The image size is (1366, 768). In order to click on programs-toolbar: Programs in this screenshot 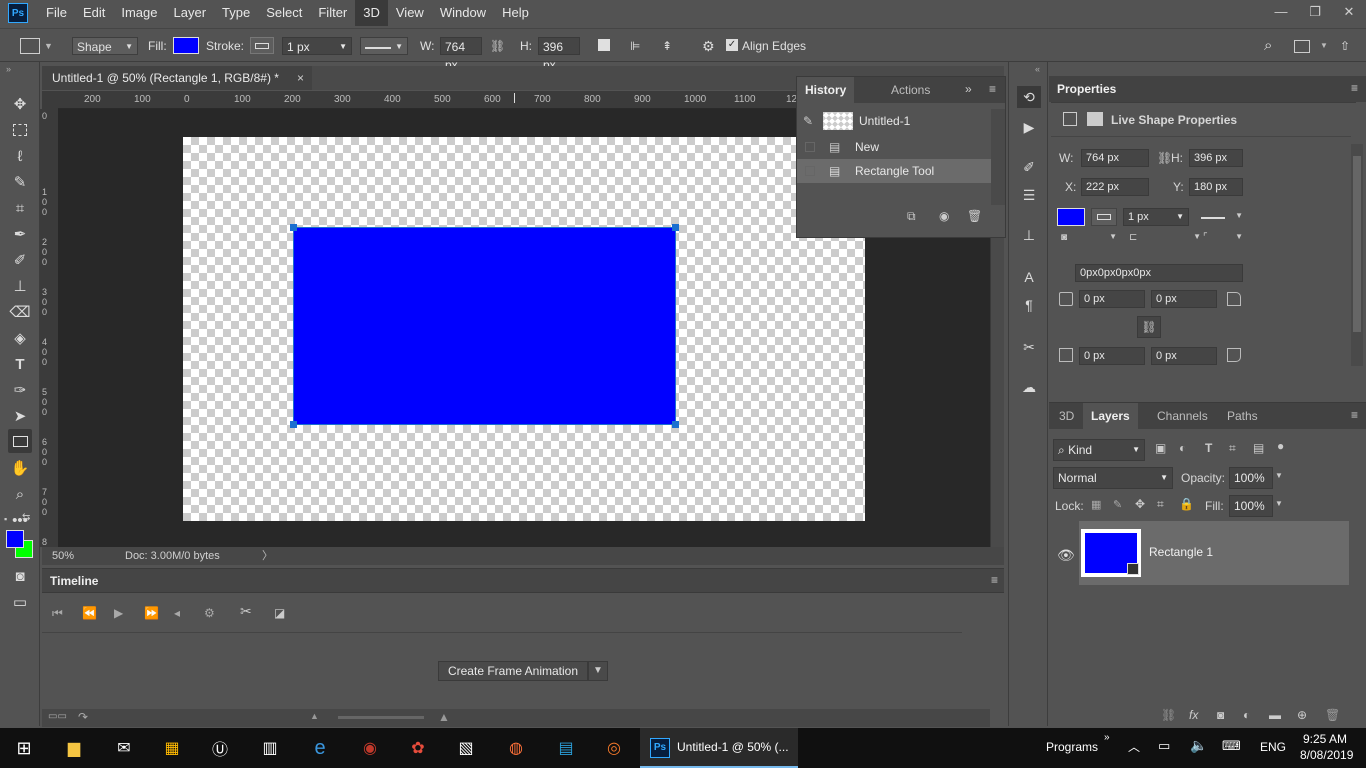, I will do `click(1072, 747)`.